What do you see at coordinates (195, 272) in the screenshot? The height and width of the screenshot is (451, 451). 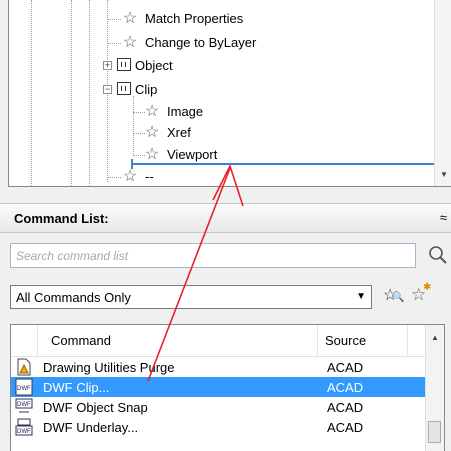 I see `annotation-arrow` at bounding box center [195, 272].